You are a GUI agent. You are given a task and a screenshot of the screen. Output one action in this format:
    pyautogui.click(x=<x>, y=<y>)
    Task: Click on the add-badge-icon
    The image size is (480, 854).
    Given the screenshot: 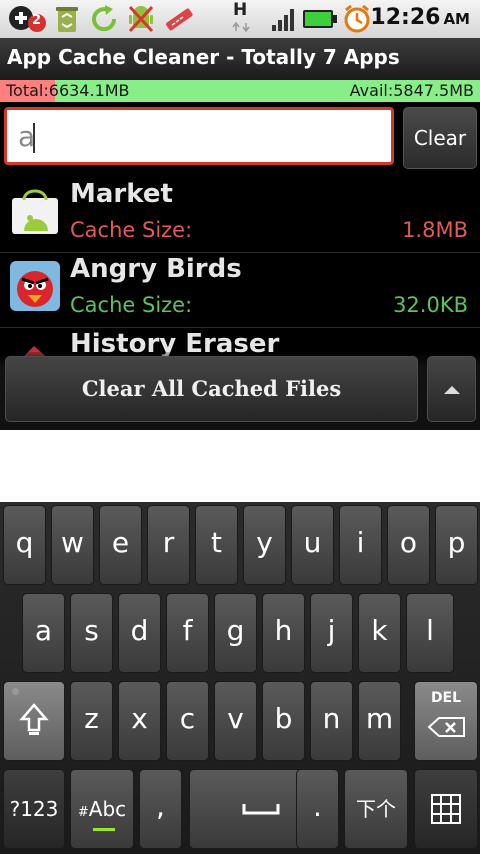 What is the action you would take?
    pyautogui.click(x=27, y=19)
    